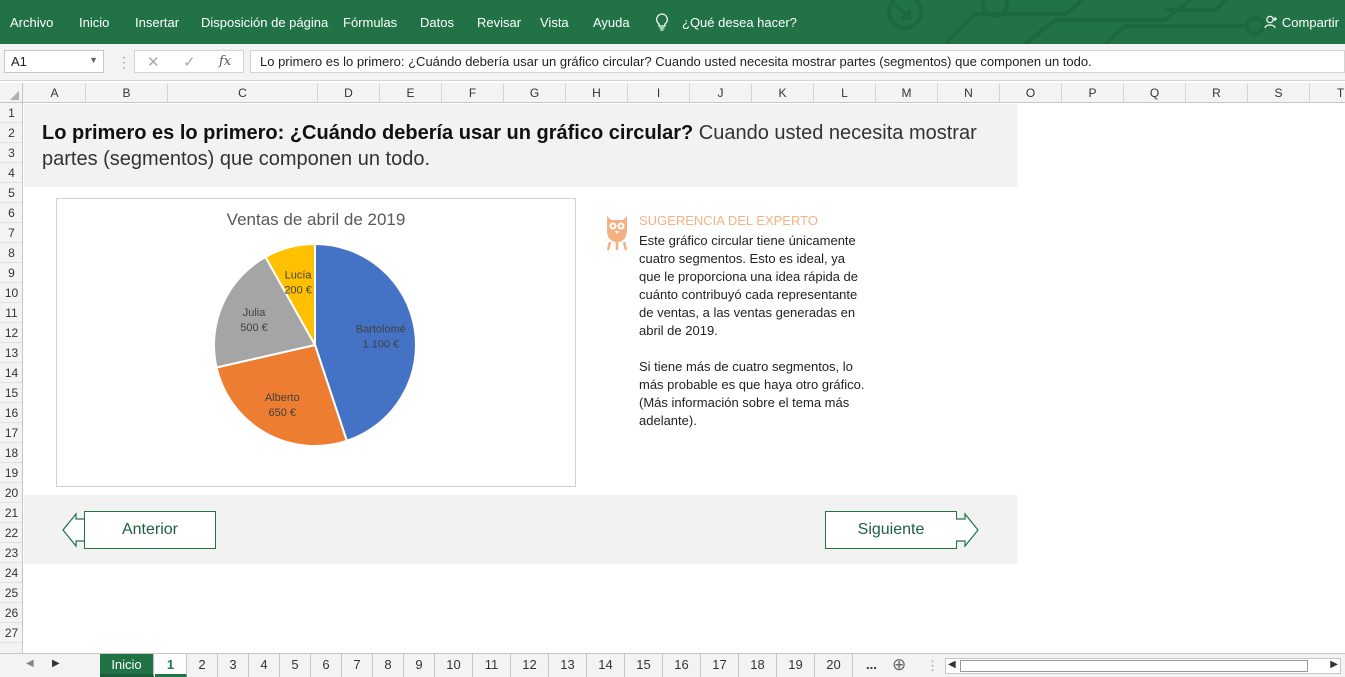  I want to click on sheet-tab: 4, so click(264, 665).